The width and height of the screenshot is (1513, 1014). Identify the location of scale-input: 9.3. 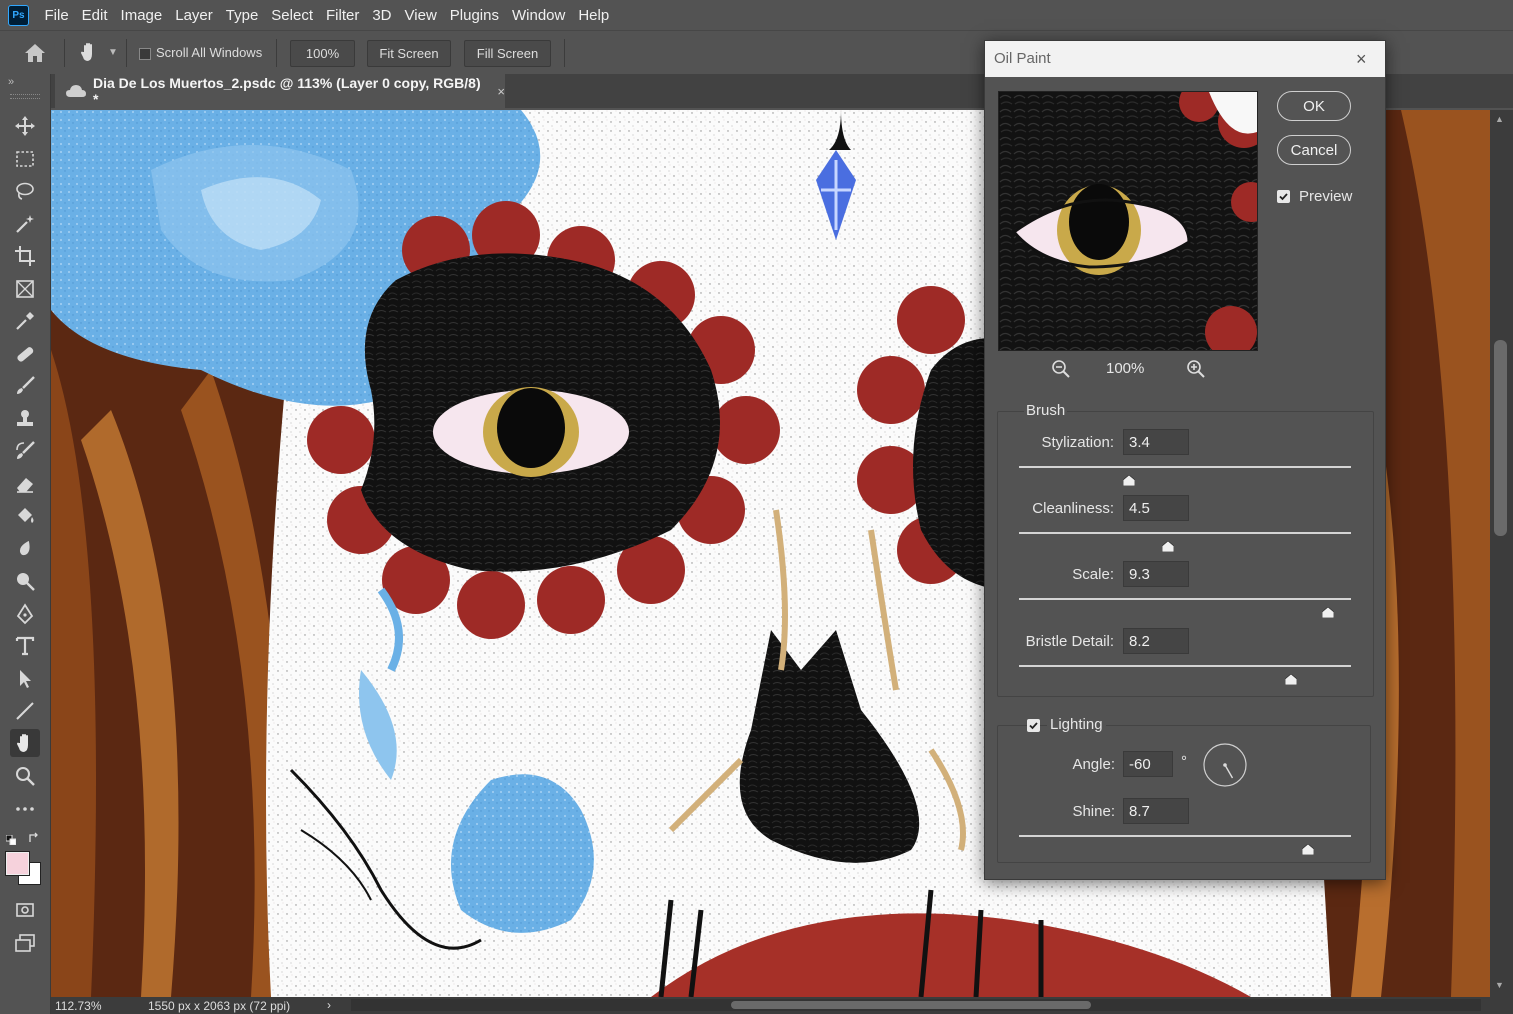
(1156, 574).